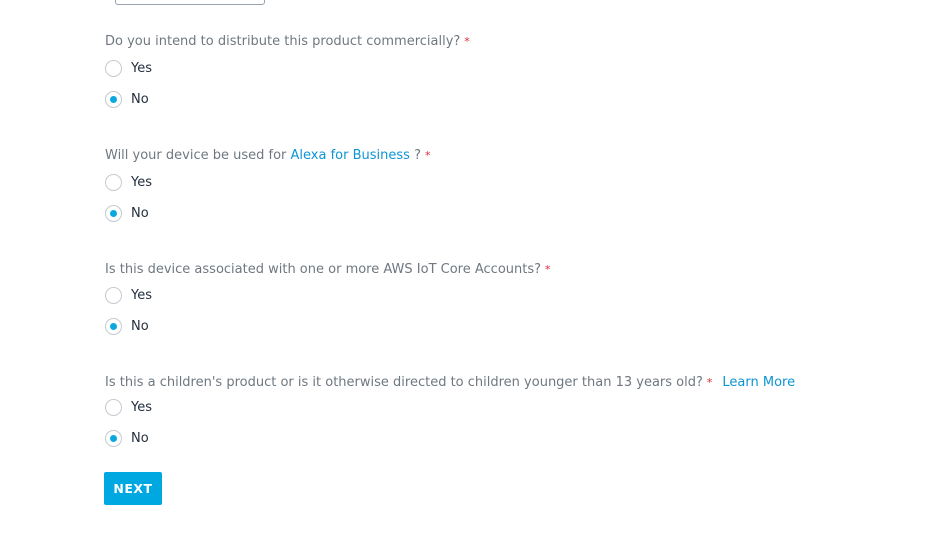  Describe the element at coordinates (415, 155) in the screenshot. I see `question-text-after: ?` at that location.